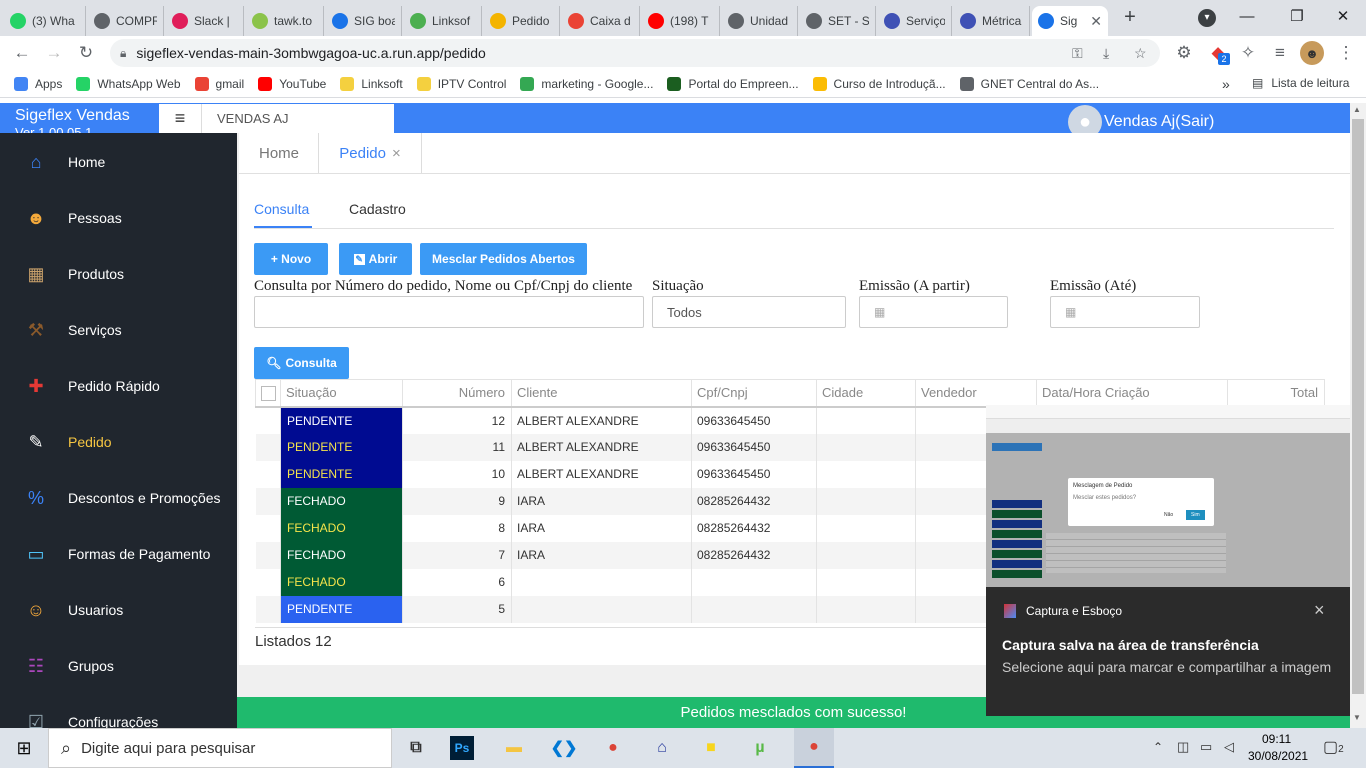  Describe the element at coordinates (1357, 717) in the screenshot. I see `scrollbar-down-arrow: ▼` at that location.